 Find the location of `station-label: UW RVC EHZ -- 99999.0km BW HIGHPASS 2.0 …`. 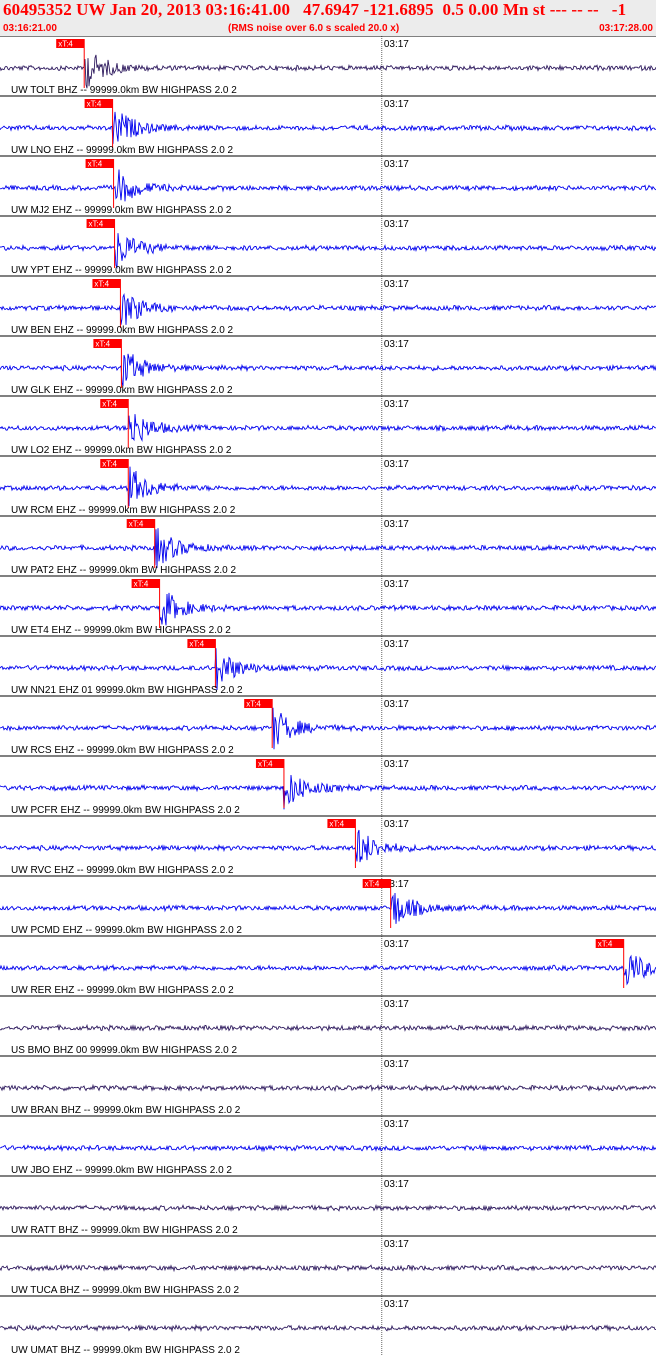

station-label: UW RVC EHZ -- 99999.0km BW HIGHPASS 2.0 … is located at coordinates (122, 870).